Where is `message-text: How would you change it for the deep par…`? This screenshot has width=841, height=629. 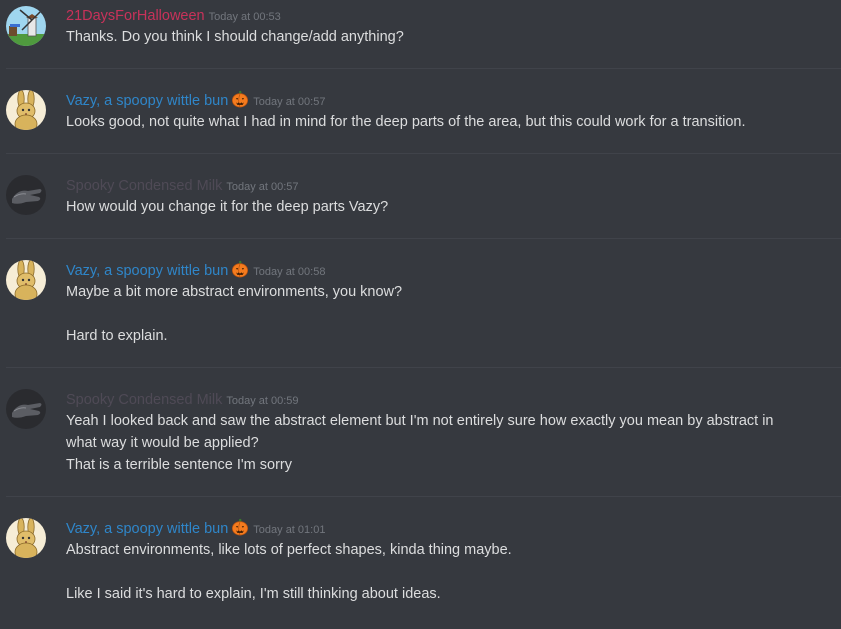
message-text: How would you change it for the deep par… is located at coordinates (227, 207).